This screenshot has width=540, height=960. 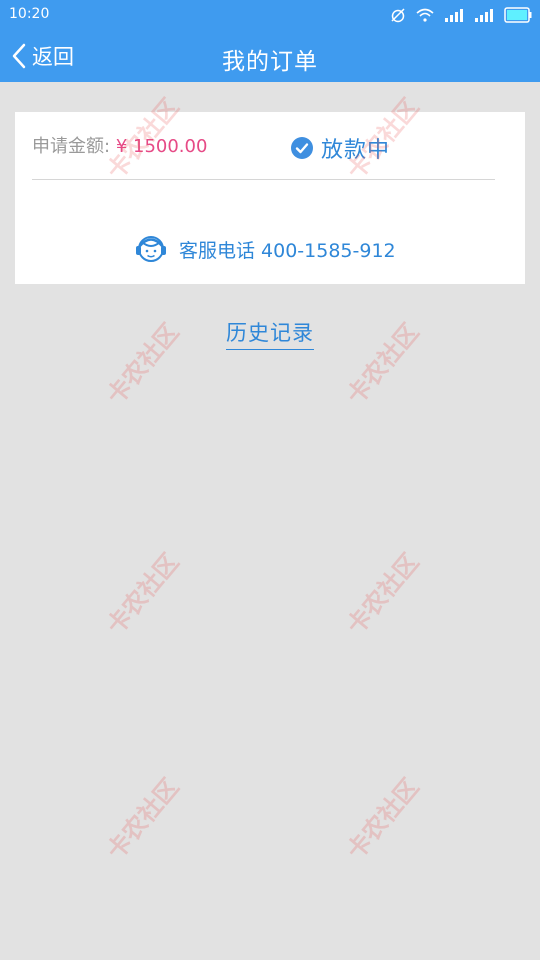 I want to click on history-records-link: 历史记录, so click(x=270, y=333).